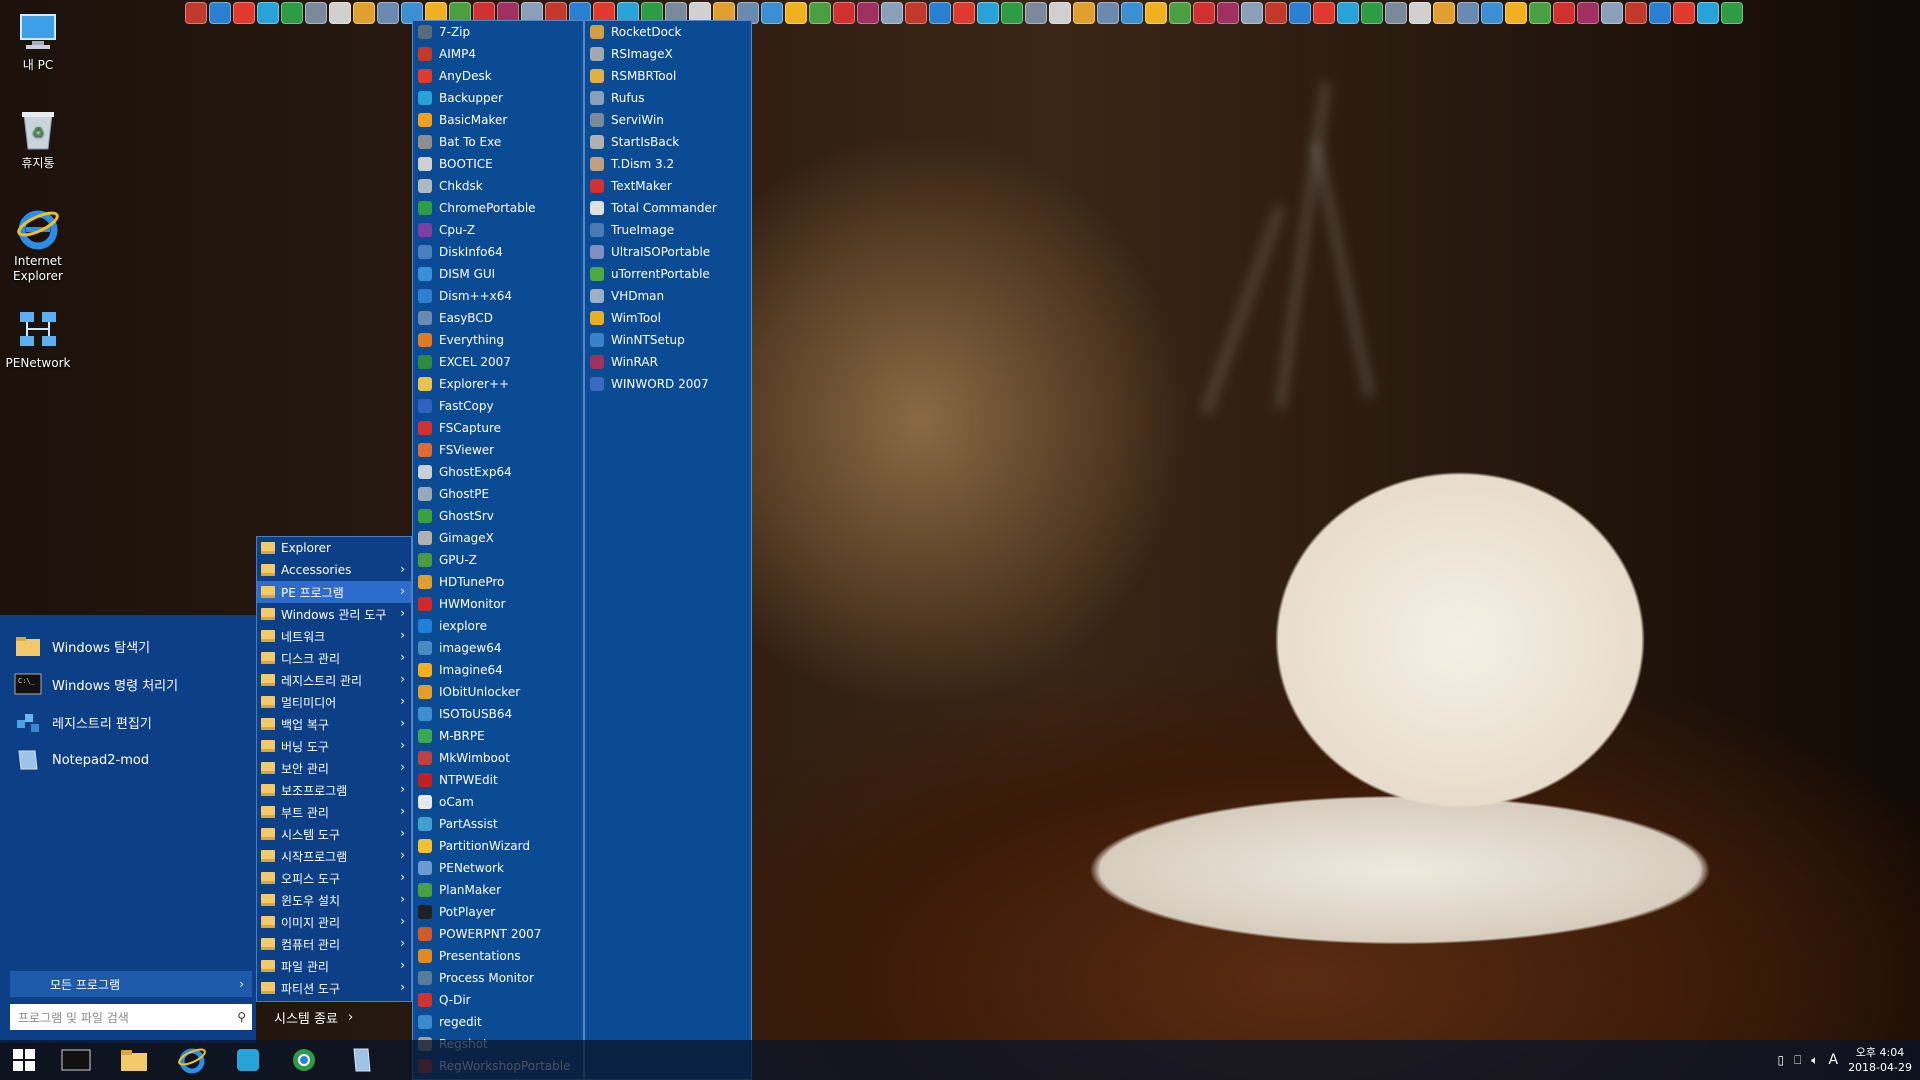 This screenshot has width=1920, height=1080. I want to click on program-item: PartAssist, so click(498, 824).